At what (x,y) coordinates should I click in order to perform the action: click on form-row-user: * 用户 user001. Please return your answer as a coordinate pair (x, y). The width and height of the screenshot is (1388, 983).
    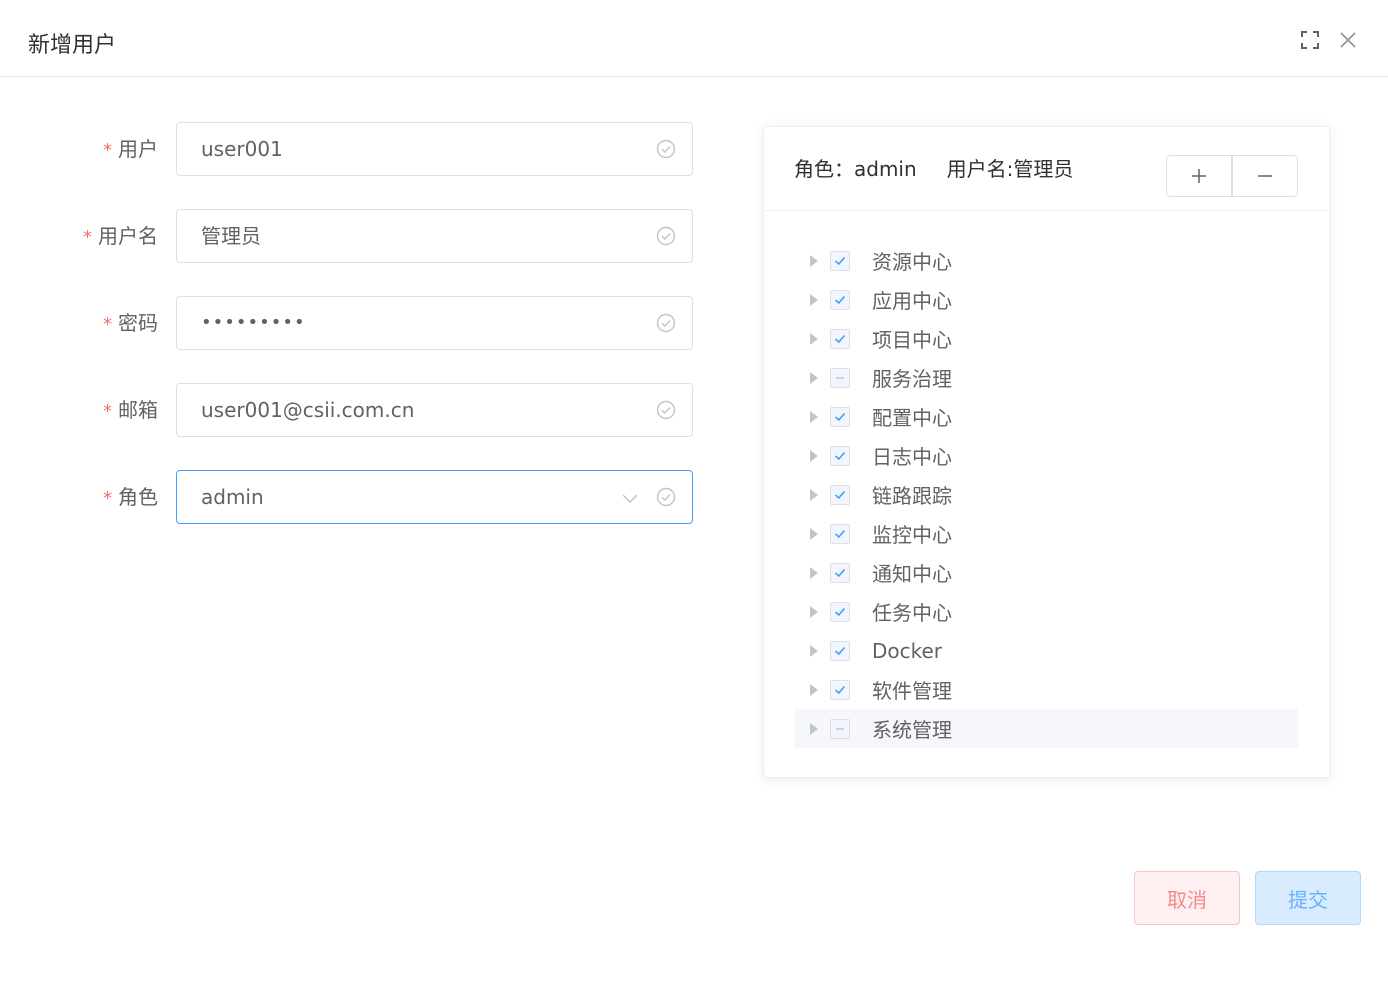
    Looking at the image, I should click on (350, 149).